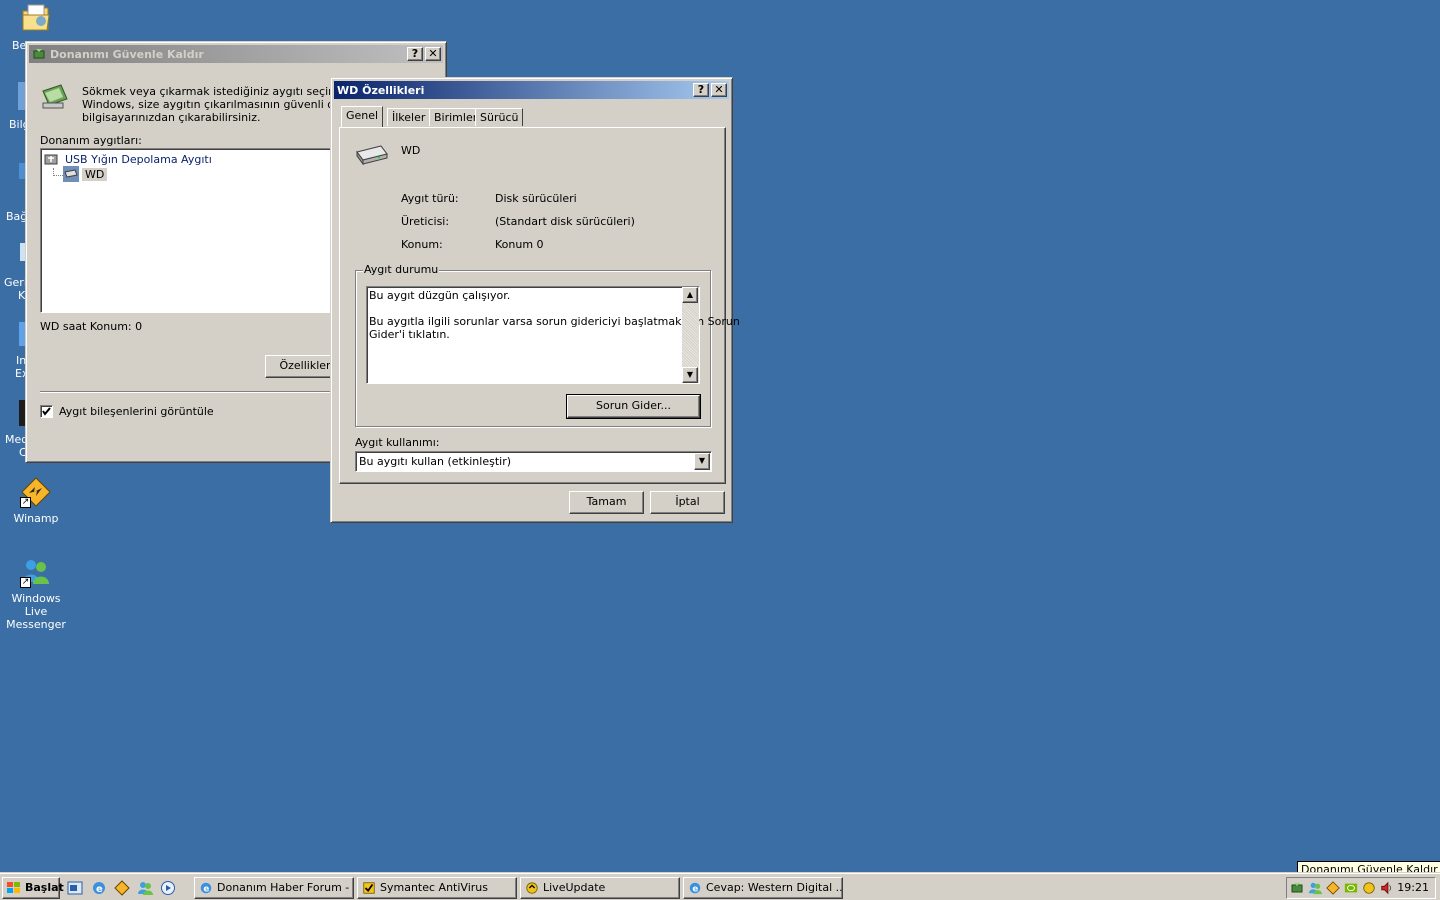  Describe the element at coordinates (36, 611) in the screenshot. I see `desktop-icon-label: Windows Live Messenger` at that location.